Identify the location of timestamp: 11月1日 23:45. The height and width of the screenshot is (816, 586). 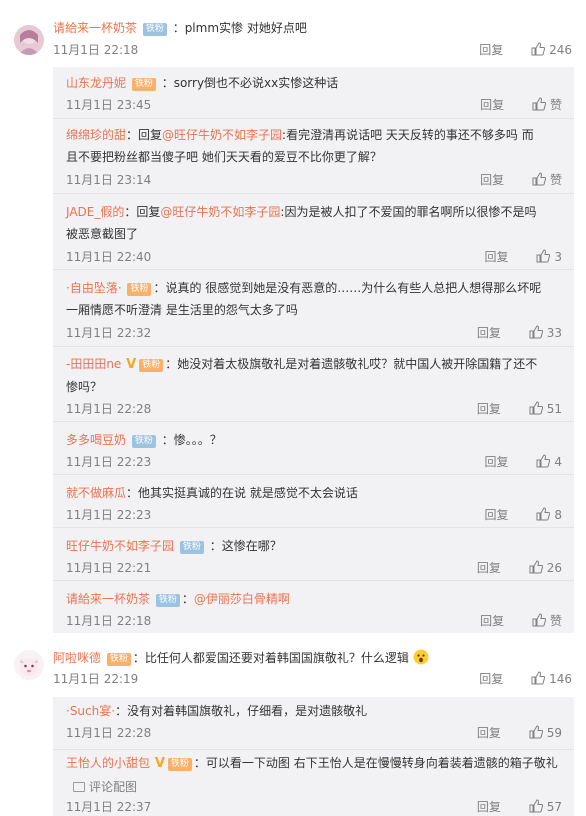
(109, 105).